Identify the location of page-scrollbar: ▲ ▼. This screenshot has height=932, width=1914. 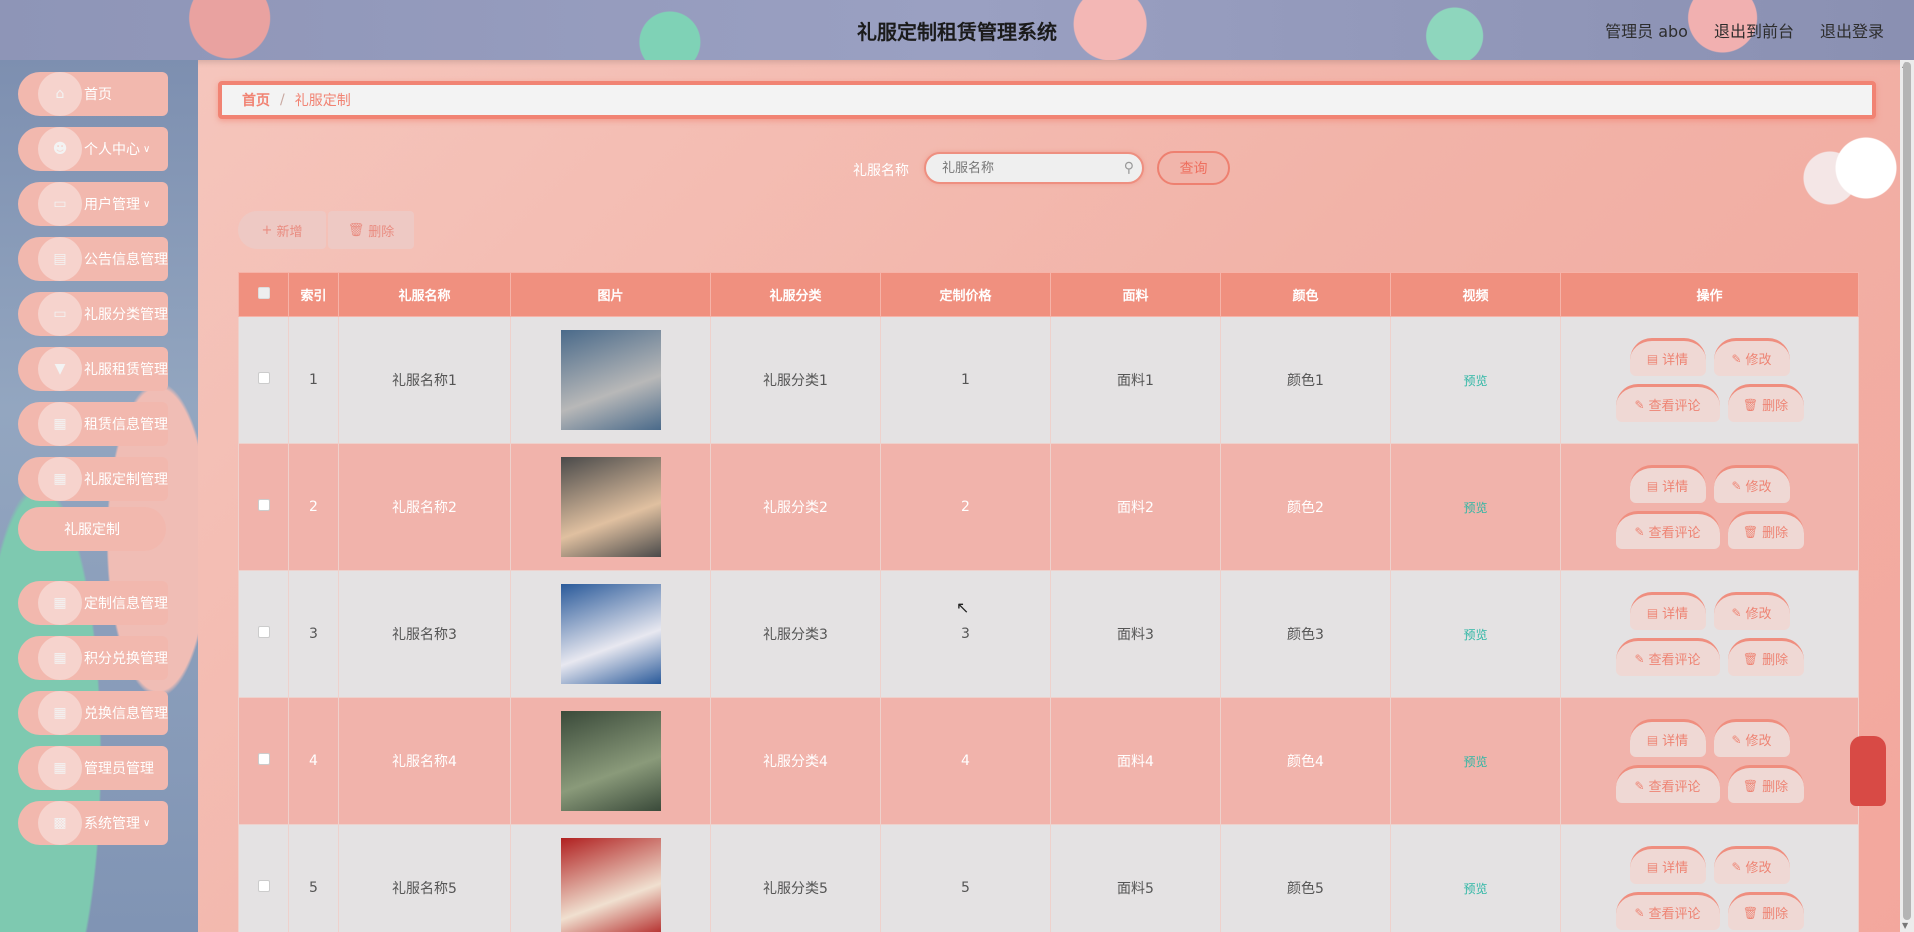
(1907, 496).